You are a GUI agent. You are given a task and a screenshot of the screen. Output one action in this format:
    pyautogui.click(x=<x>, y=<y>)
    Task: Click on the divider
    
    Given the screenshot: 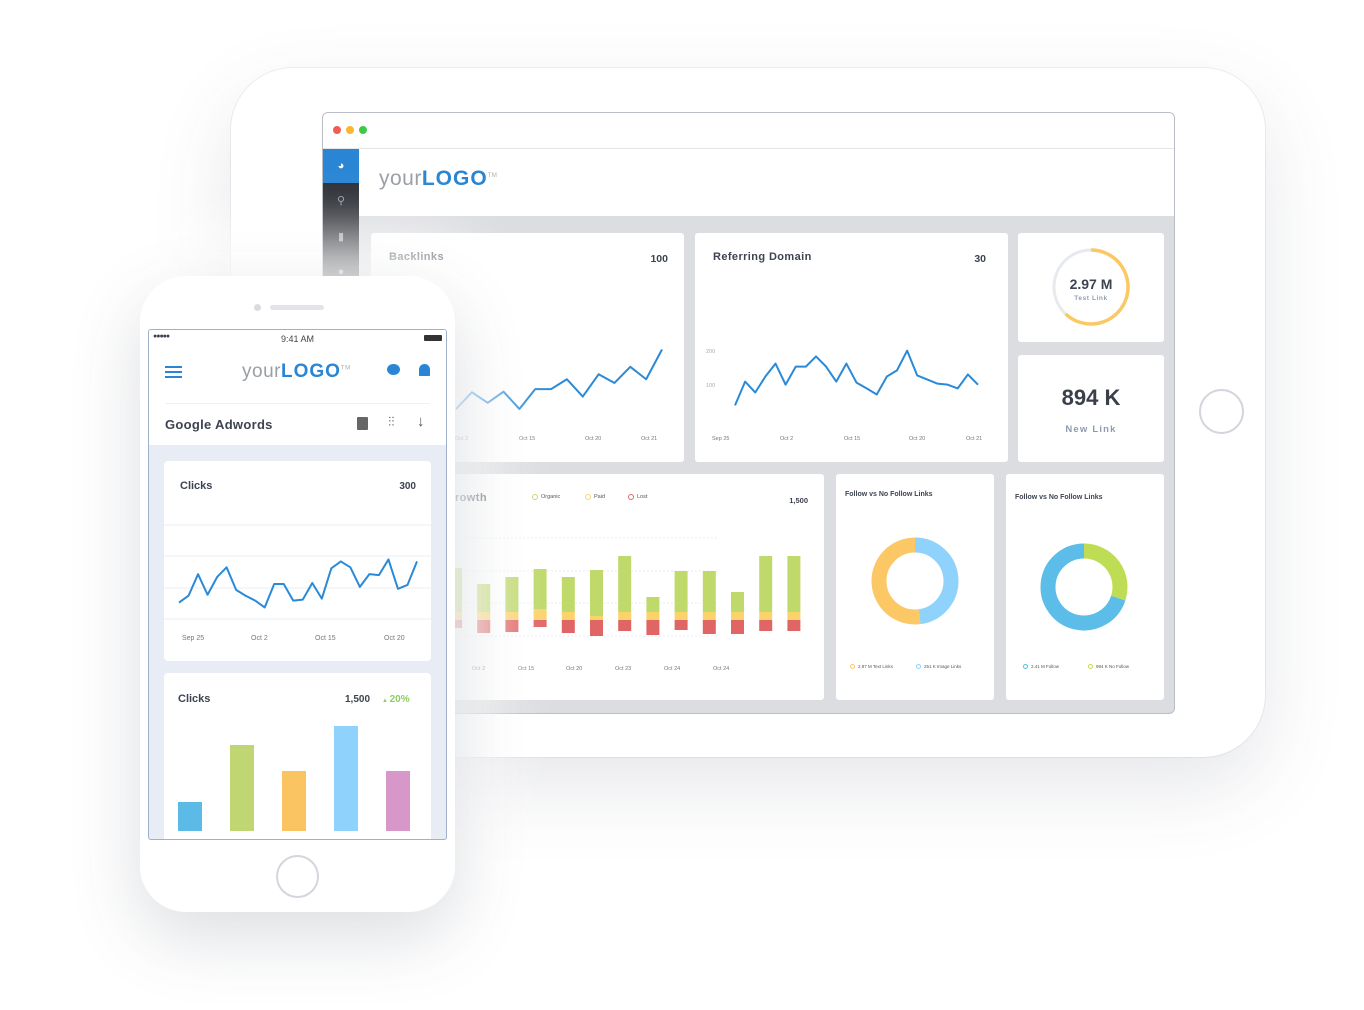 What is the action you would take?
    pyautogui.click(x=297, y=403)
    